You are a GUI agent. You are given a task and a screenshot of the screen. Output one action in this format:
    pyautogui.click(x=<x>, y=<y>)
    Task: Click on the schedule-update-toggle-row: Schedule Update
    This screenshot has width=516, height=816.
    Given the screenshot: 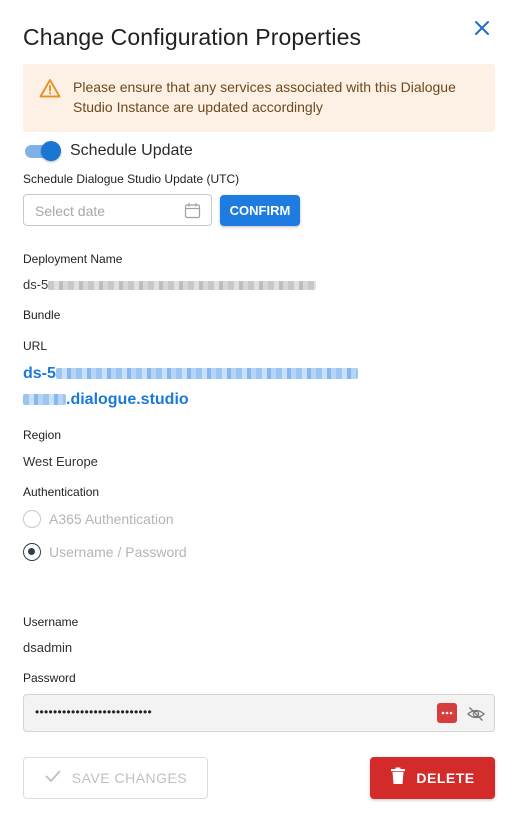 What is the action you would take?
    pyautogui.click(x=108, y=151)
    